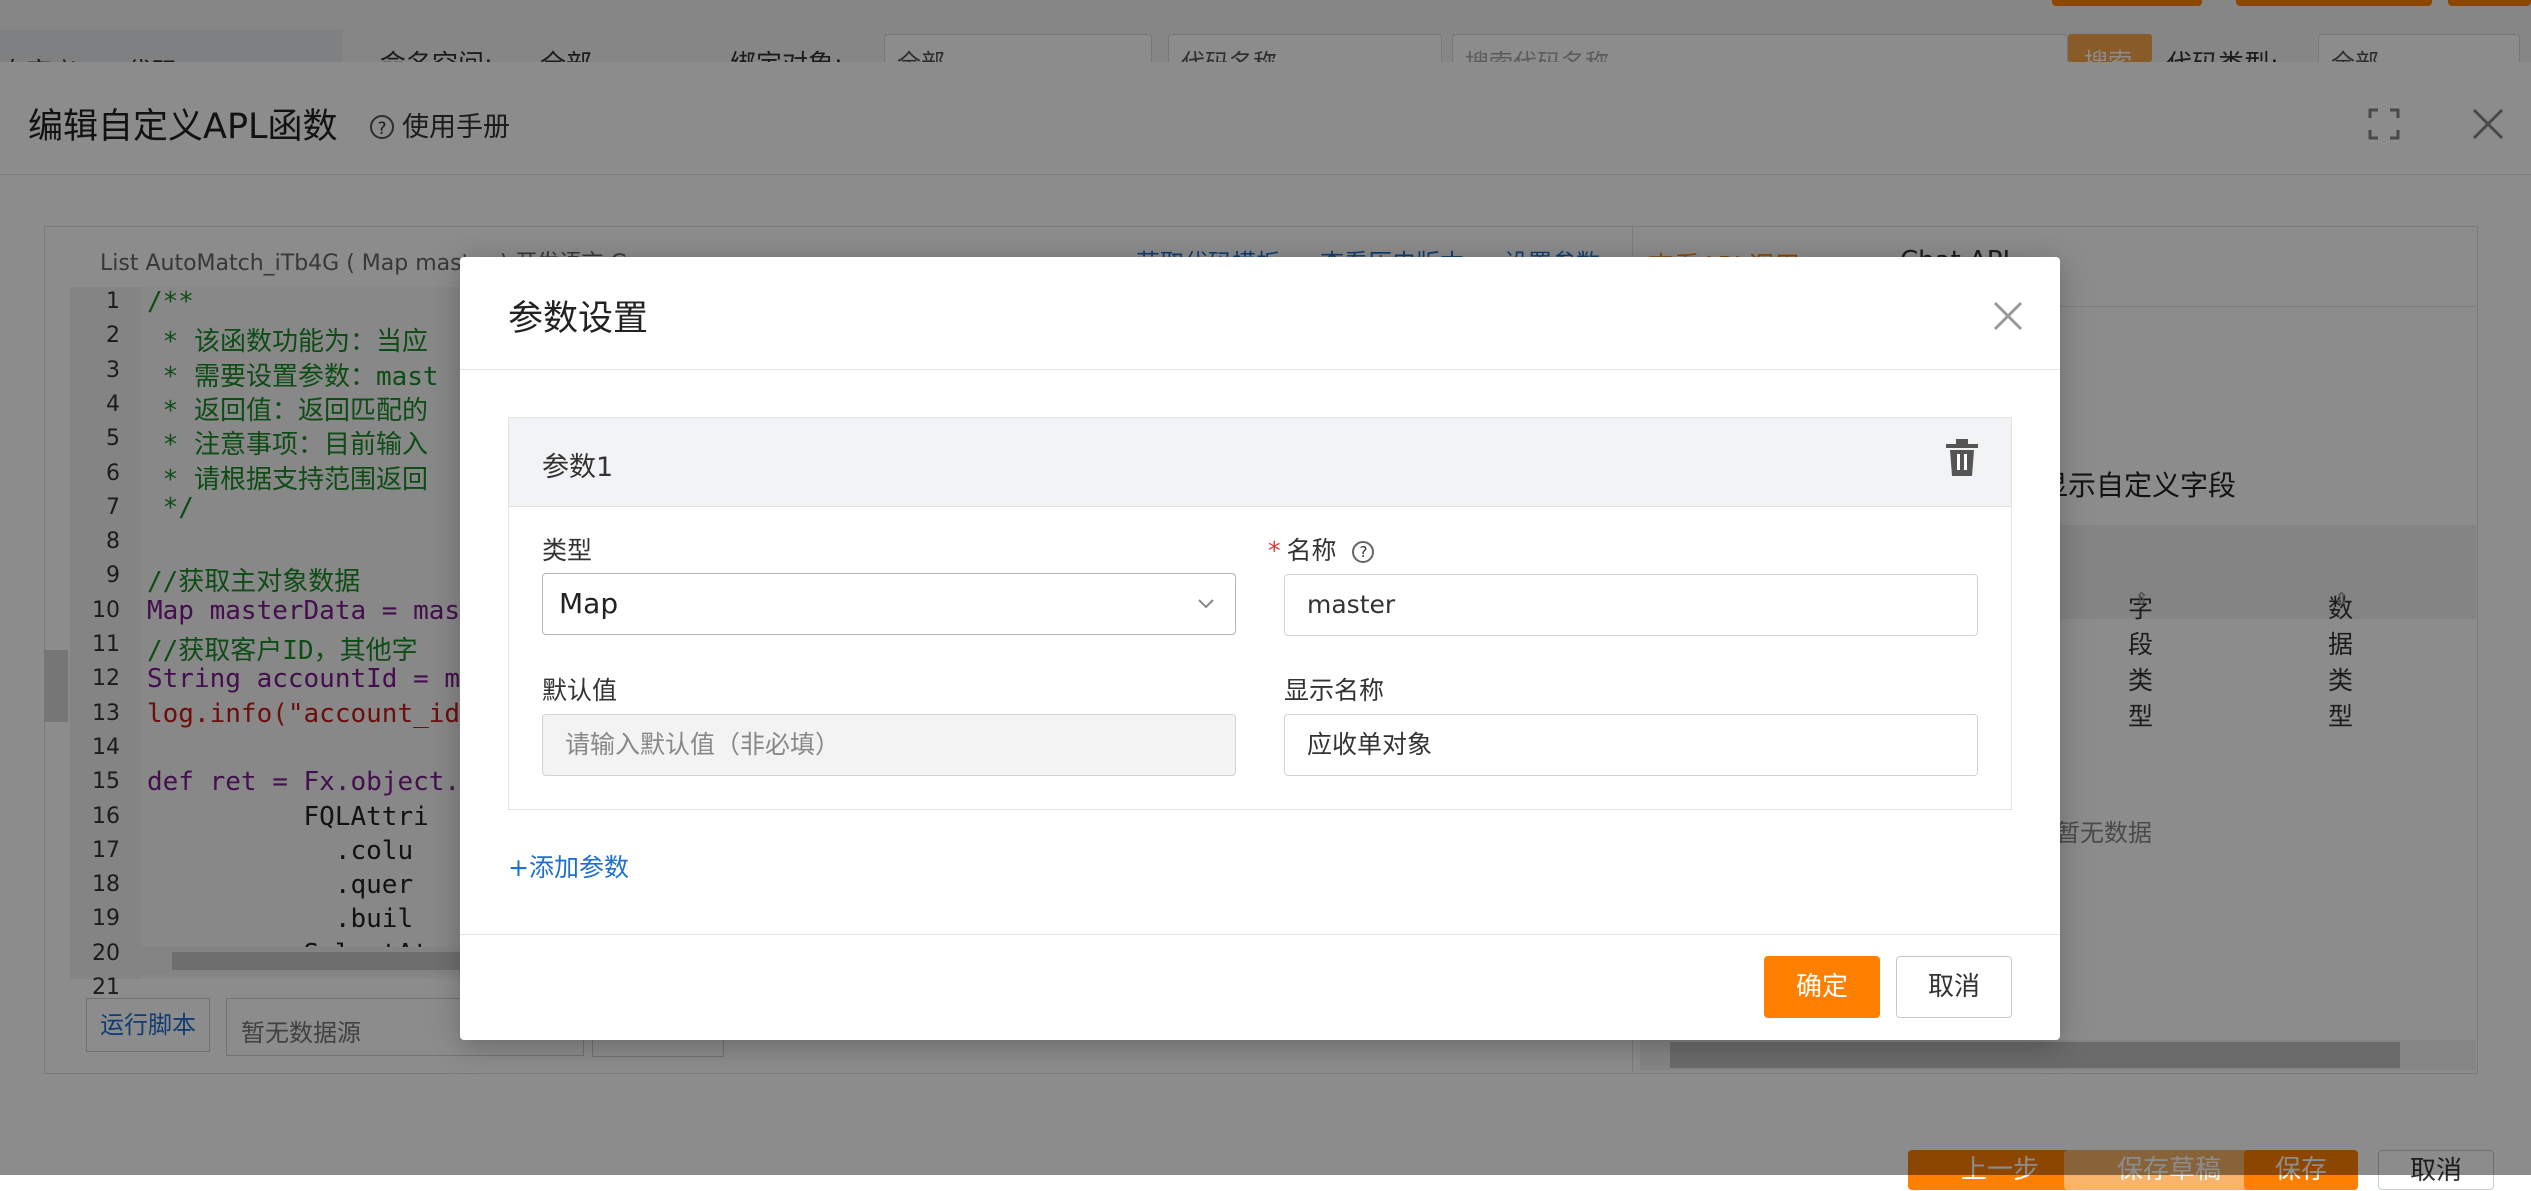 This screenshot has height=1191, width=2531. What do you see at coordinates (889, 745) in the screenshot?
I see `default-value-input: 请输入默认值（非必填）` at bounding box center [889, 745].